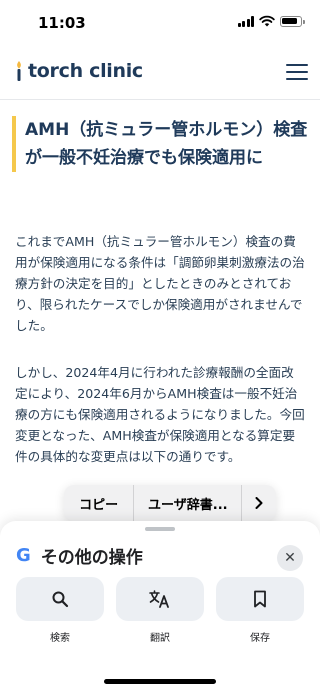 The height and width of the screenshot is (693, 320). I want to click on header-divider, so click(160, 99).